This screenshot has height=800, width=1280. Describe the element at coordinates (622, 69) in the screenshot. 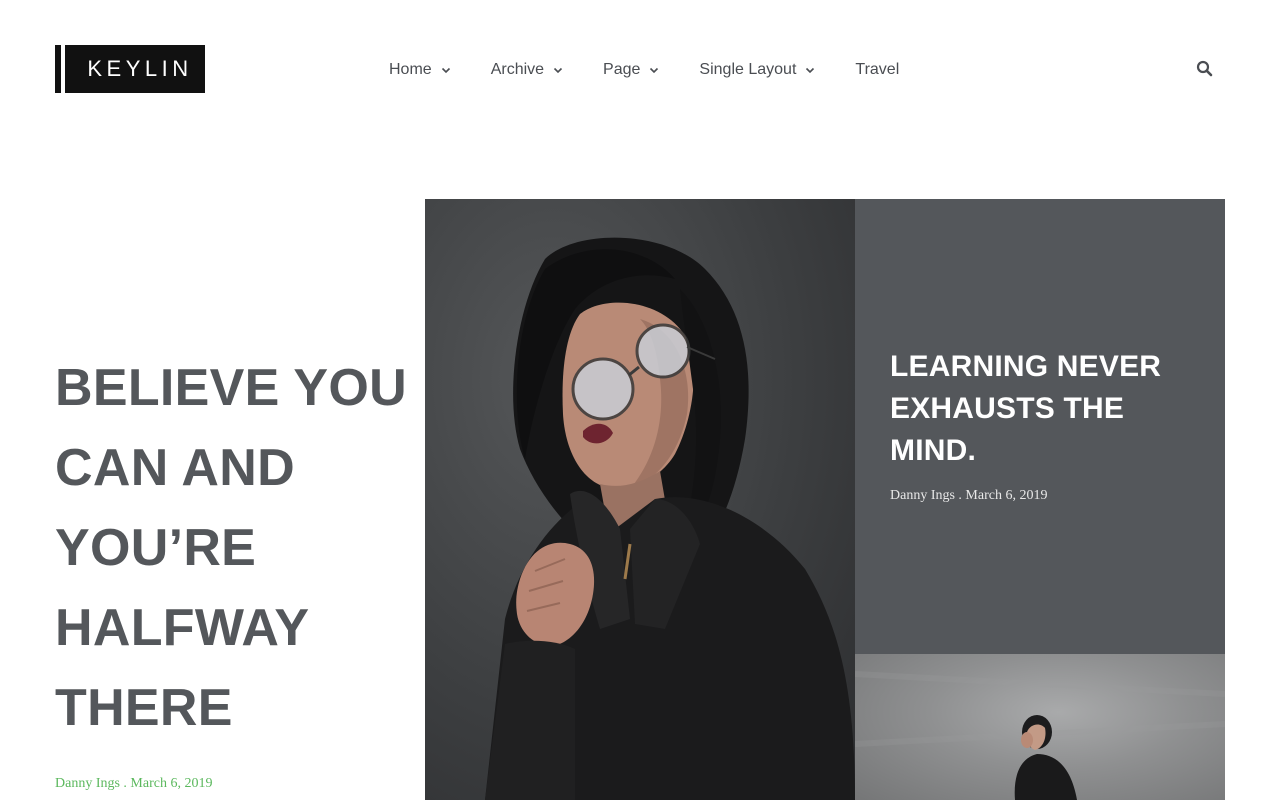

I see `nav-item-label: Page` at that location.